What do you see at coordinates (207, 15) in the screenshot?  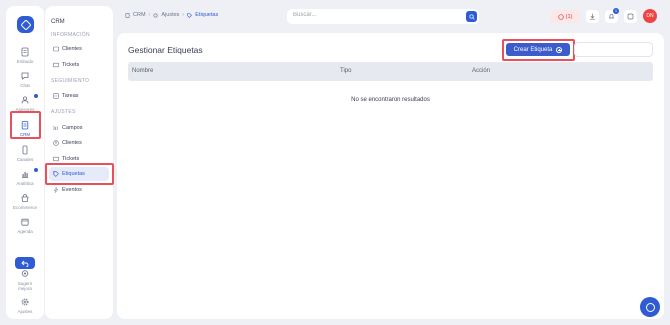 I see `breadcrumb-etiquetas: Etiquetas` at bounding box center [207, 15].